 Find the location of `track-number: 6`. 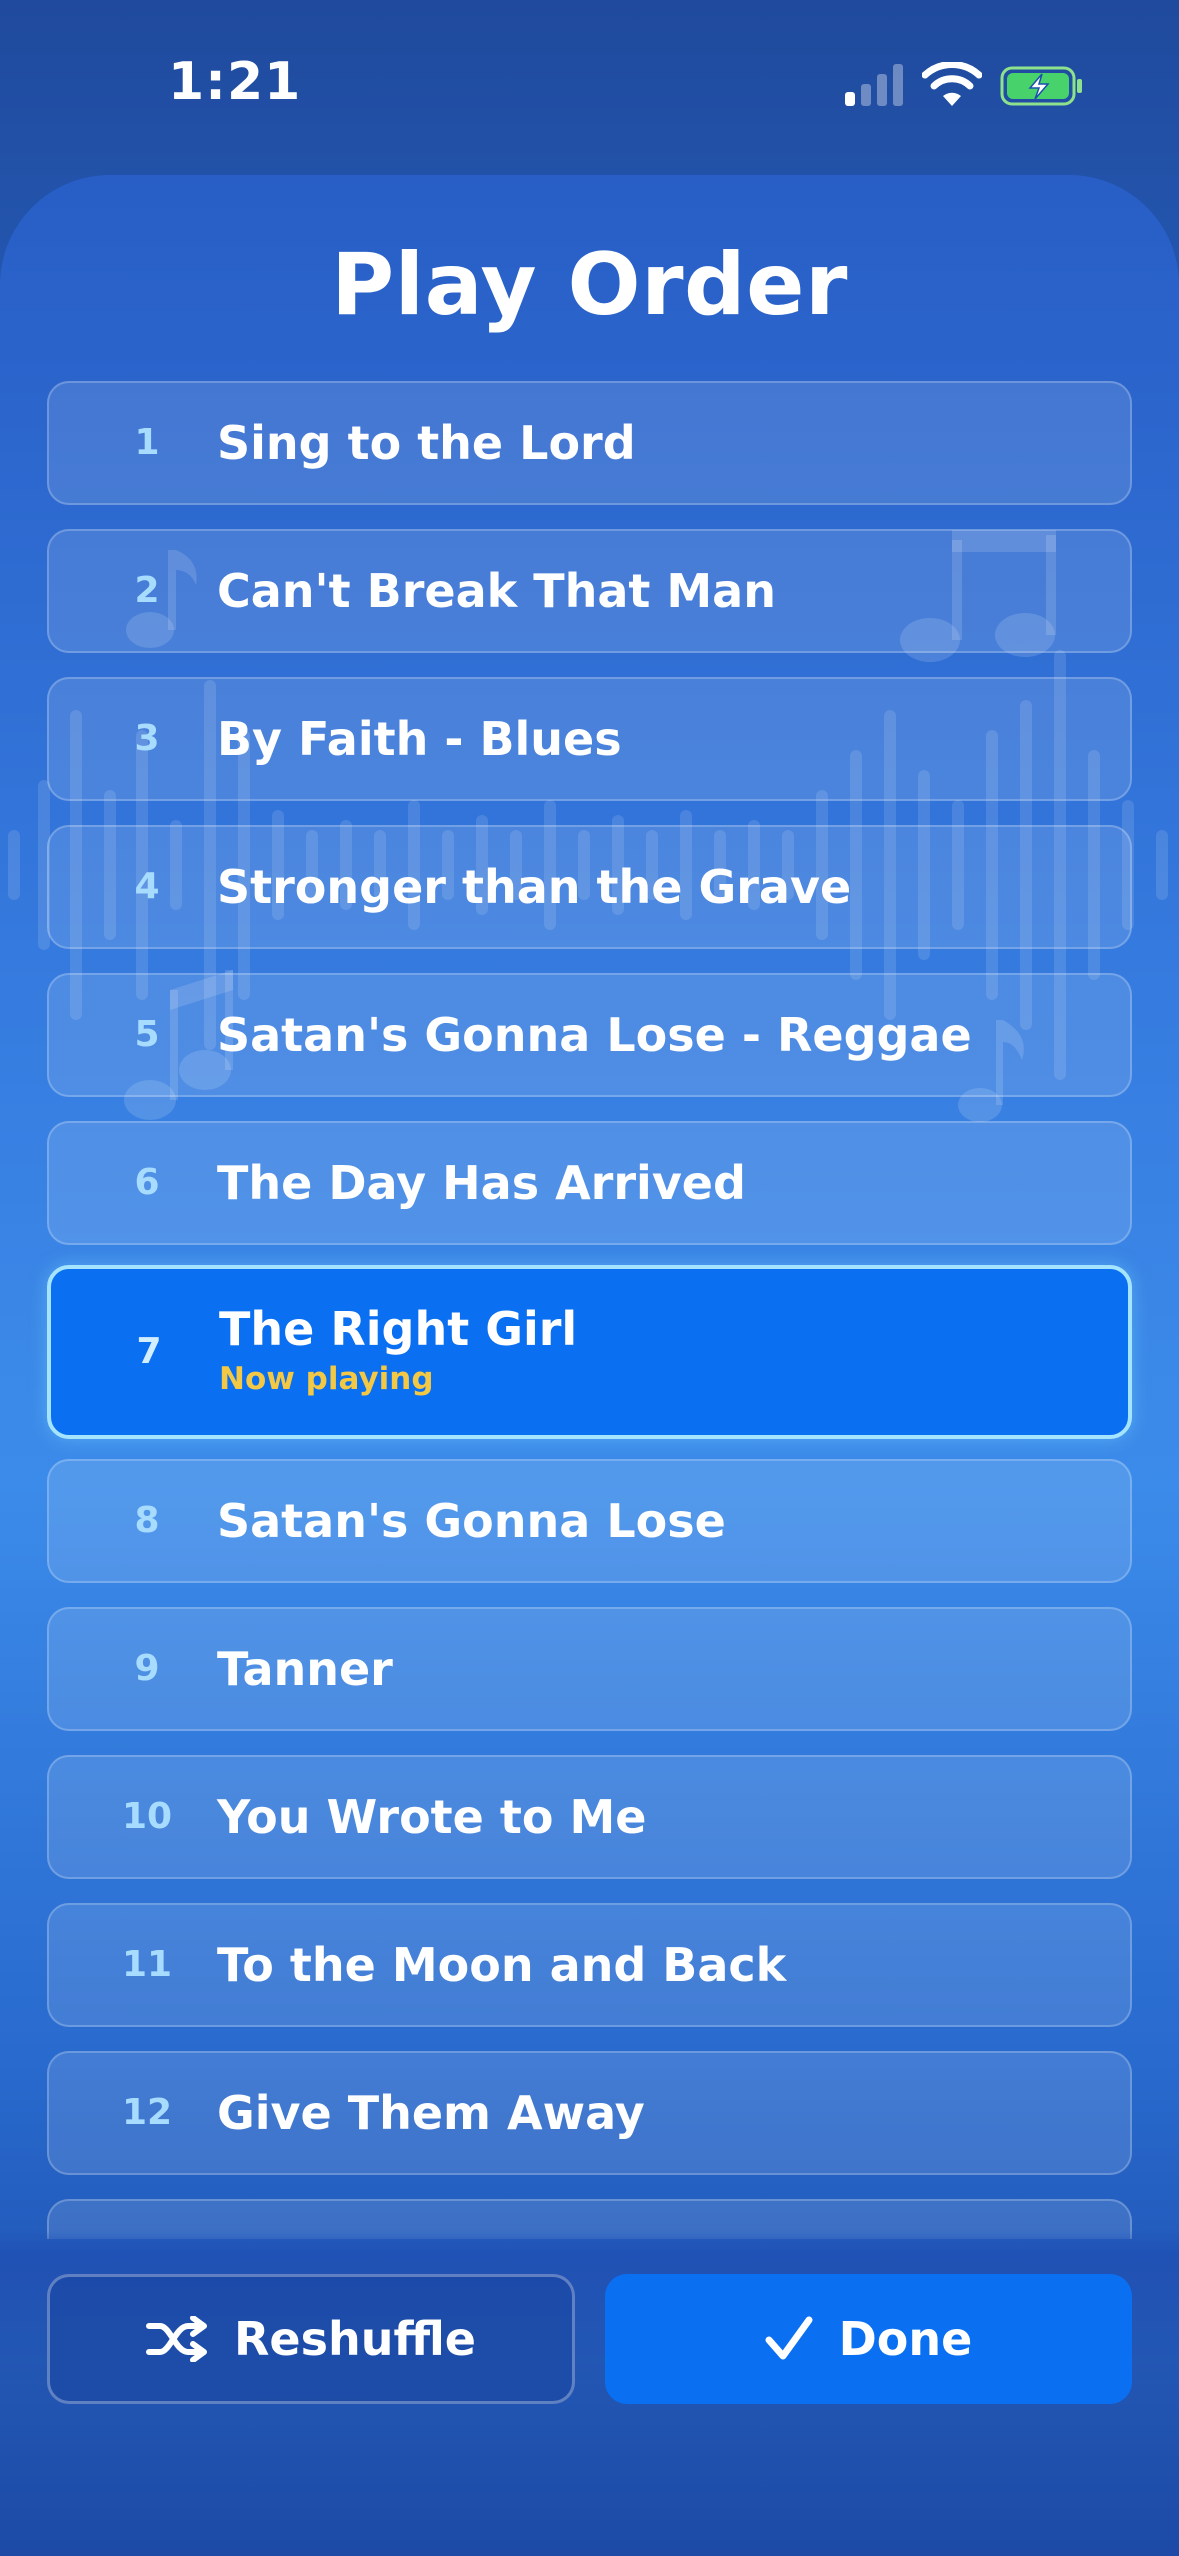

track-number: 6 is located at coordinates (147, 1182).